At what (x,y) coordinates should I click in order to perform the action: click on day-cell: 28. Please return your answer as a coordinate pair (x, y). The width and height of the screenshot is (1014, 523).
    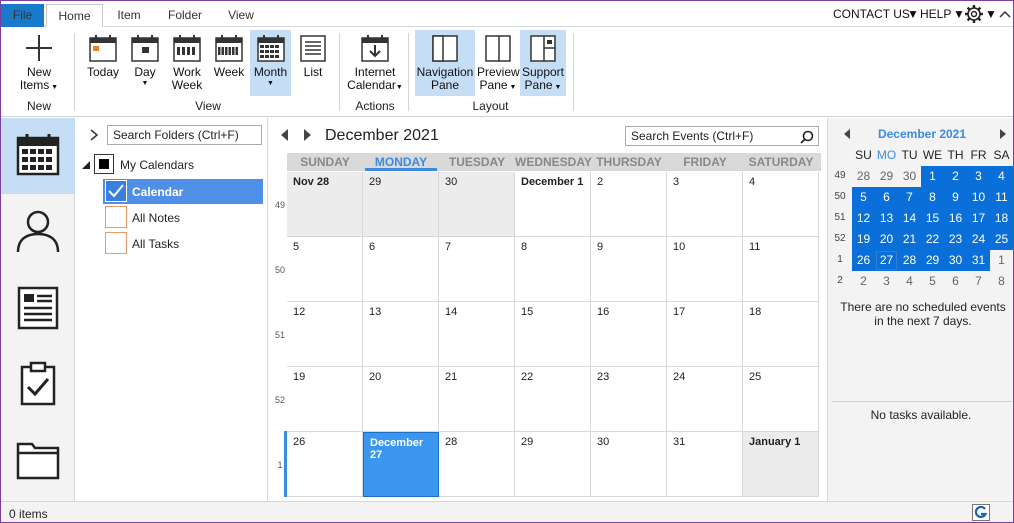
    Looking at the image, I should click on (477, 464).